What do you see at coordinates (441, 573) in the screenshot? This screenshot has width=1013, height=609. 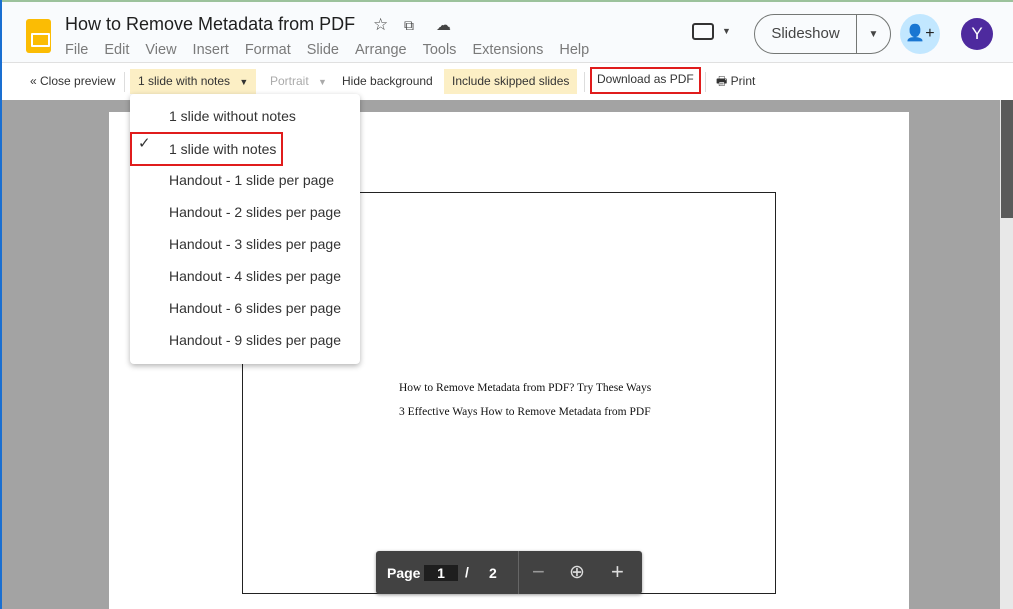 I see `page-number-input: 1` at bounding box center [441, 573].